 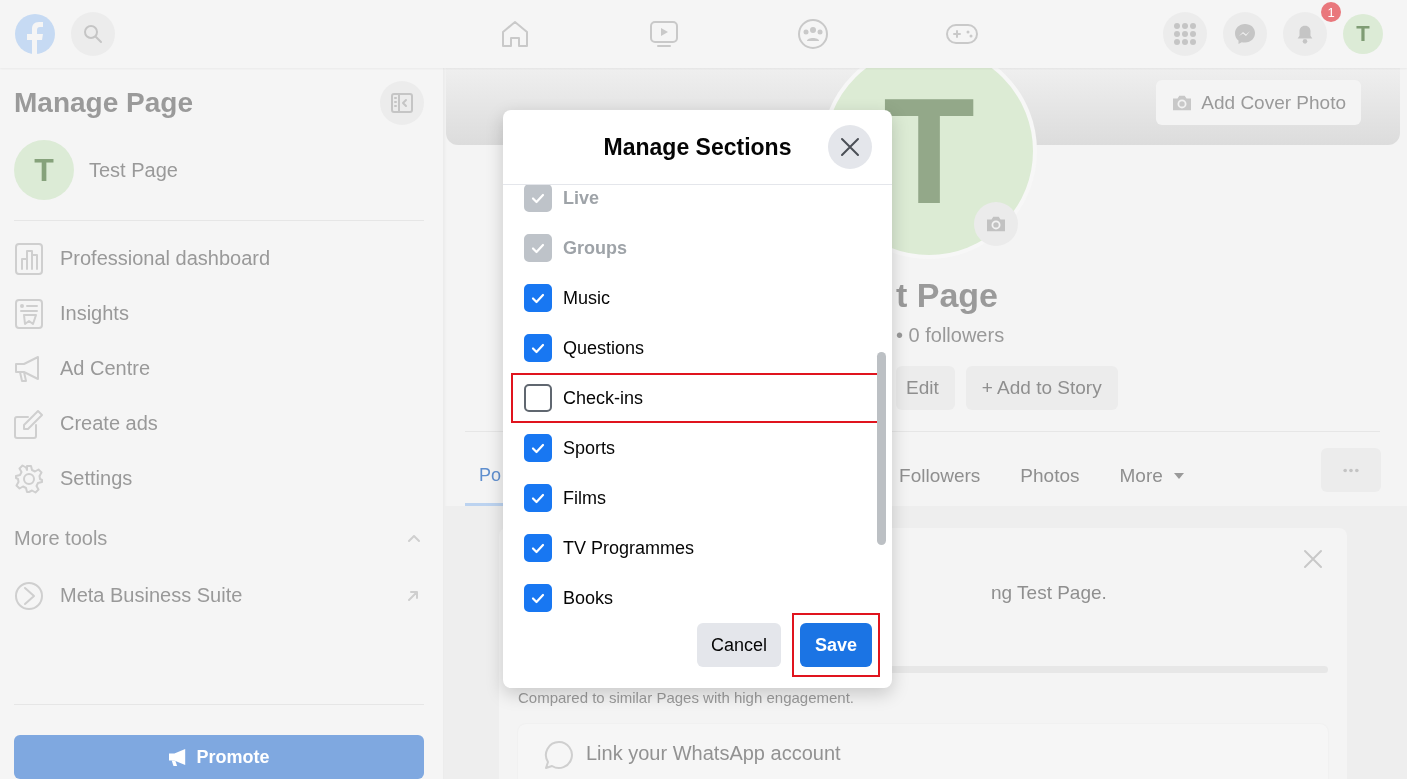 What do you see at coordinates (629, 548) in the screenshot?
I see `section-label: TV Programmes` at bounding box center [629, 548].